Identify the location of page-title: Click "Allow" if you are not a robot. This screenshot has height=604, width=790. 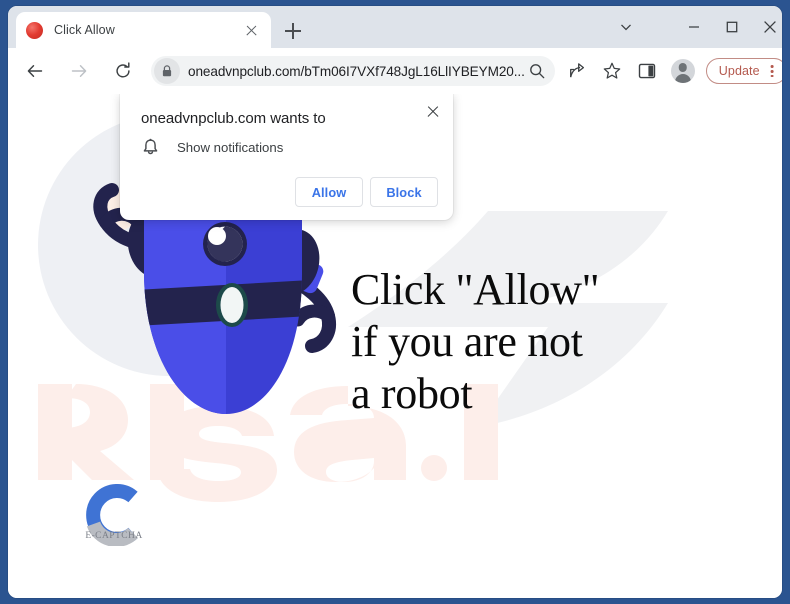
(551, 342).